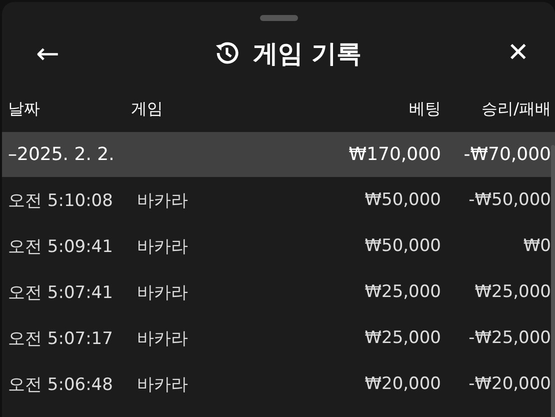 The image size is (555, 417). What do you see at coordinates (307, 54) in the screenshot?
I see `window-title: 게임 기록` at bounding box center [307, 54].